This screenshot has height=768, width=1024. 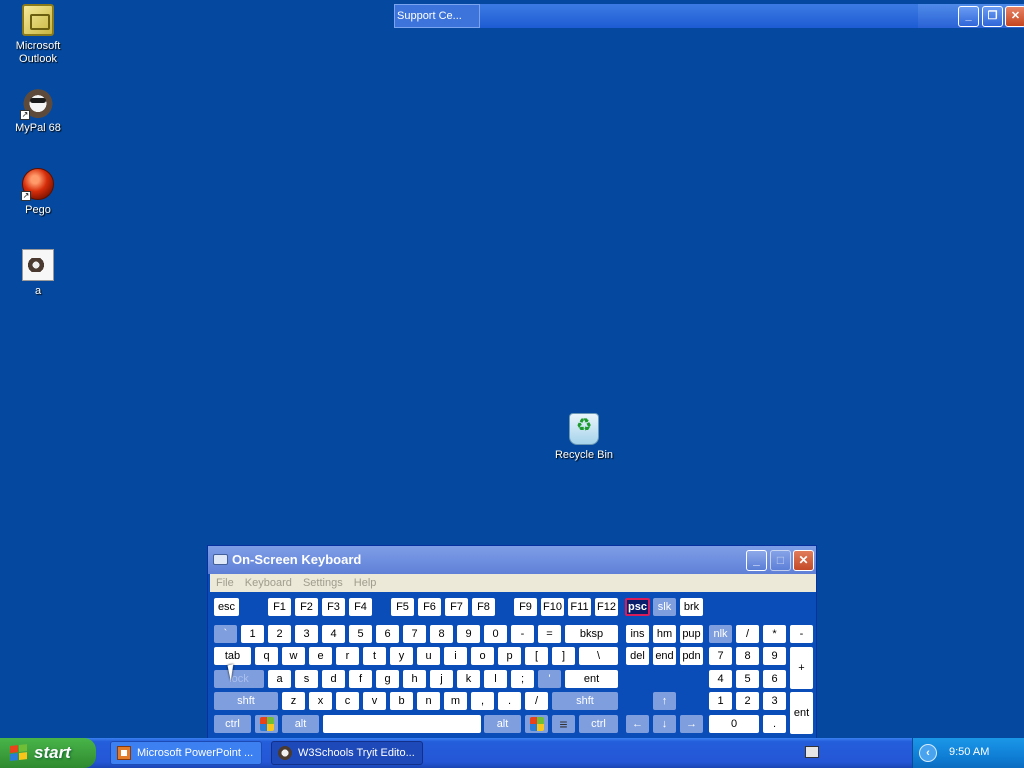 I want to click on key-f2: F2, so click(x=306, y=607).